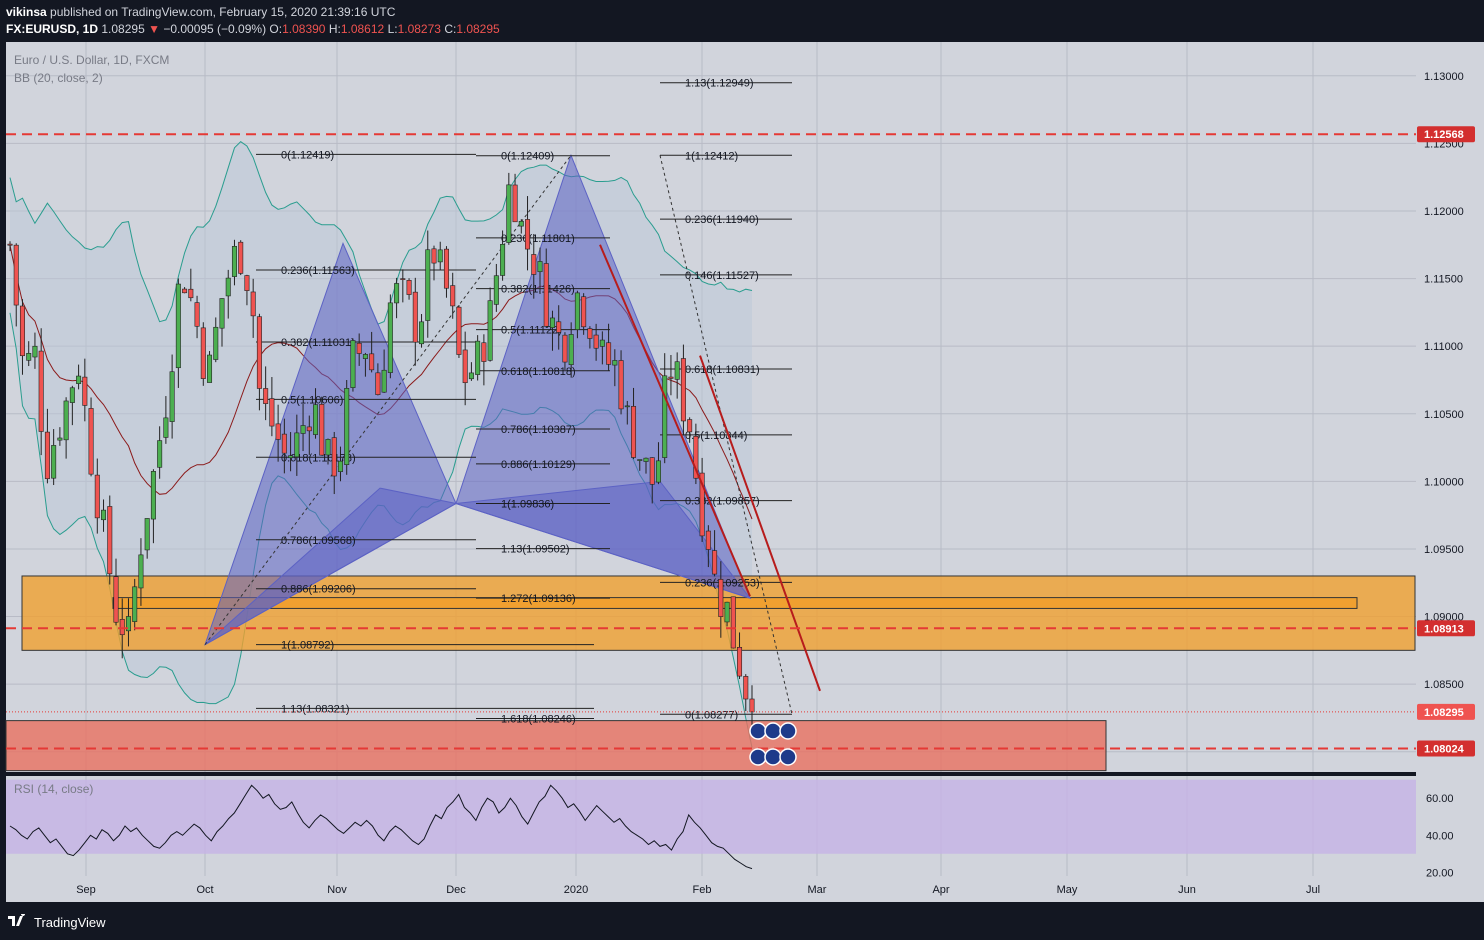 Image resolution: width=1484 pixels, height=940 pixels. Describe the element at coordinates (711, 156) in the screenshot. I see `fib-label: 1(1.12412)` at that location.